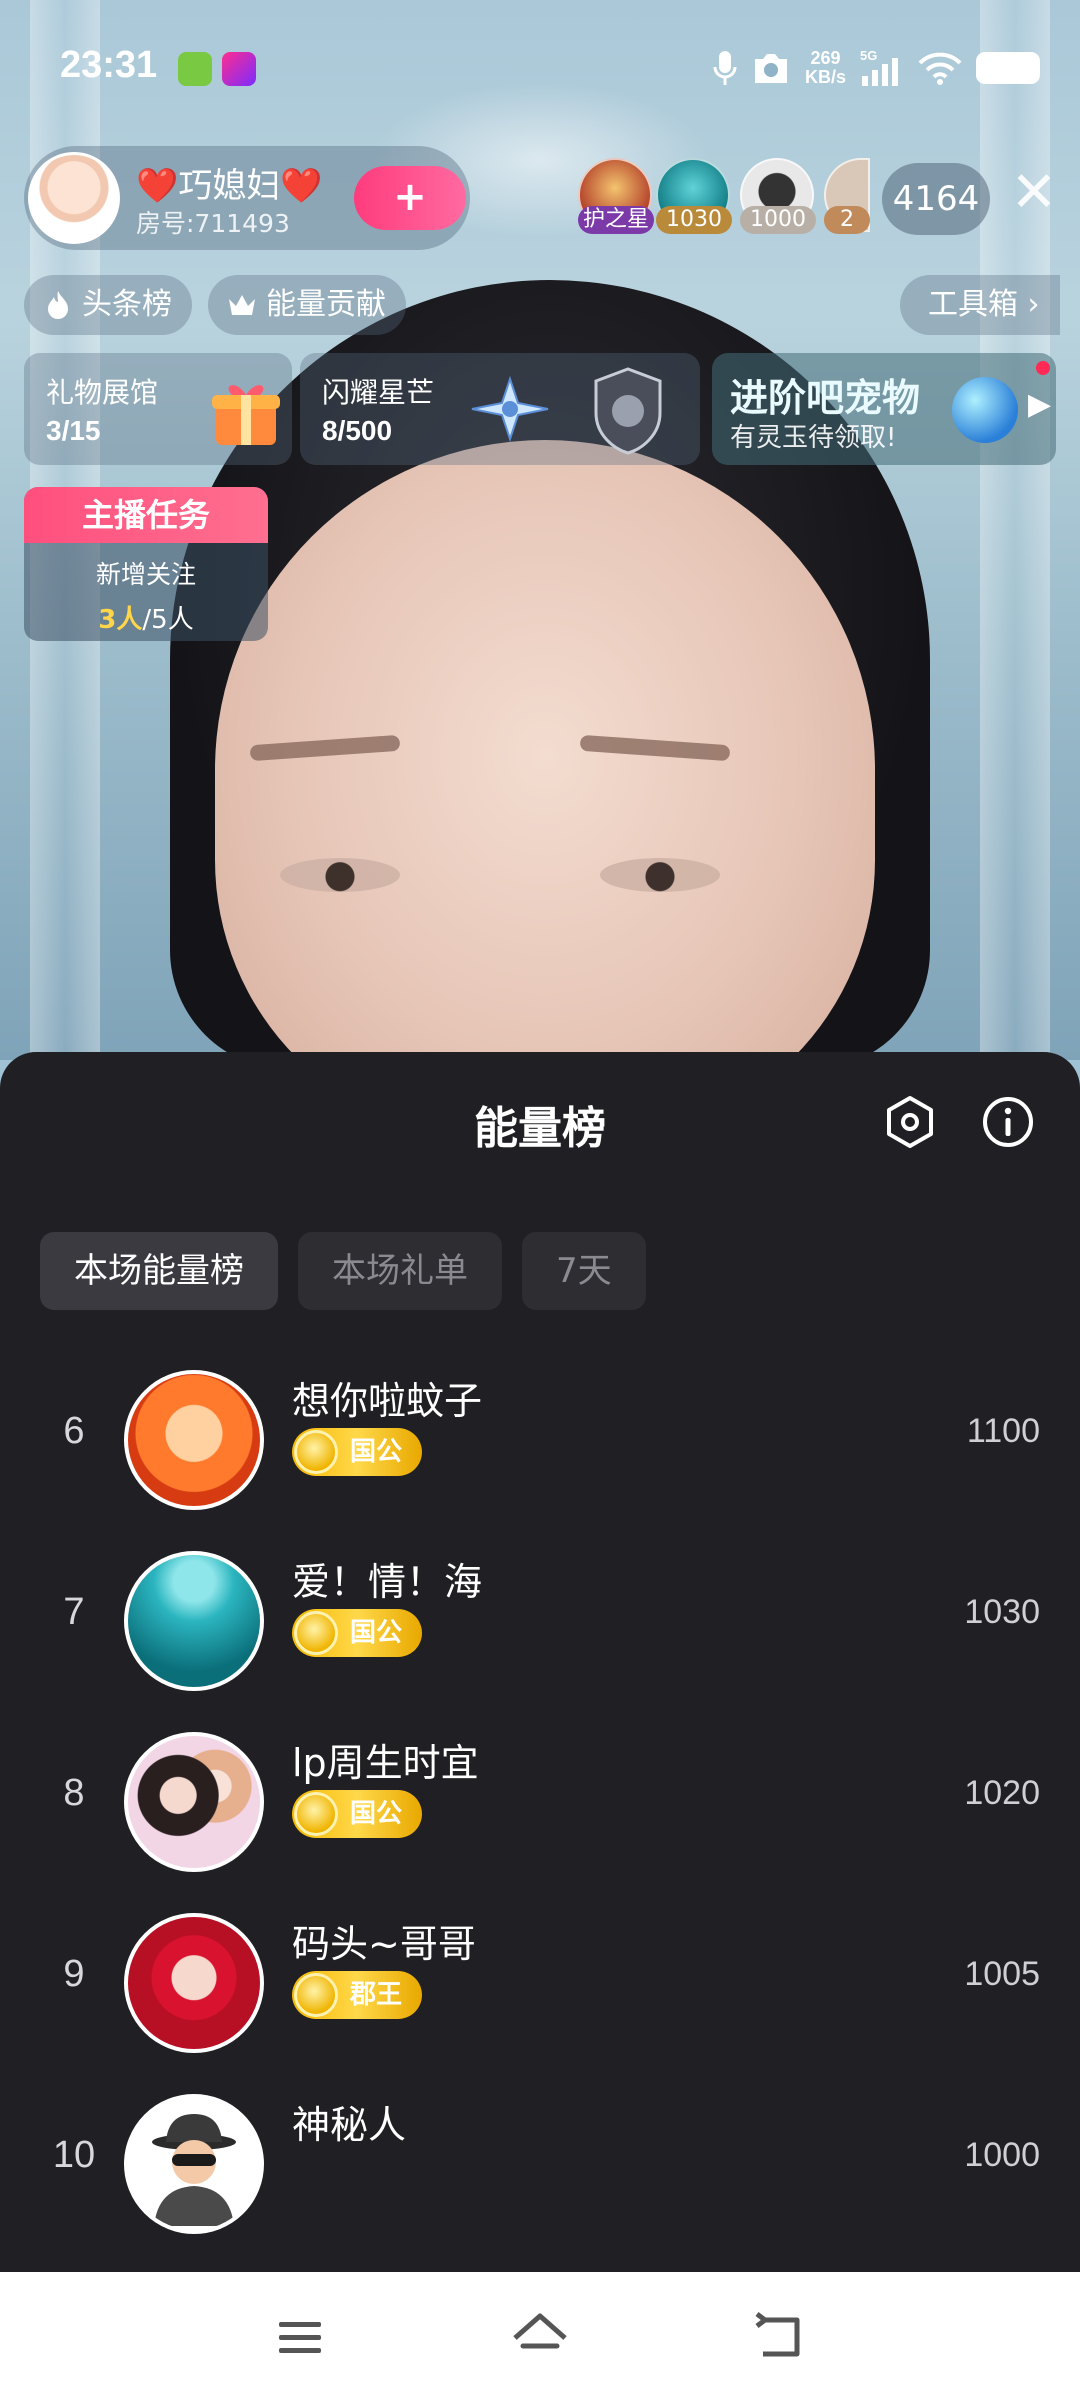  What do you see at coordinates (868, 55) in the screenshot?
I see `svg-text: 5G` at bounding box center [868, 55].